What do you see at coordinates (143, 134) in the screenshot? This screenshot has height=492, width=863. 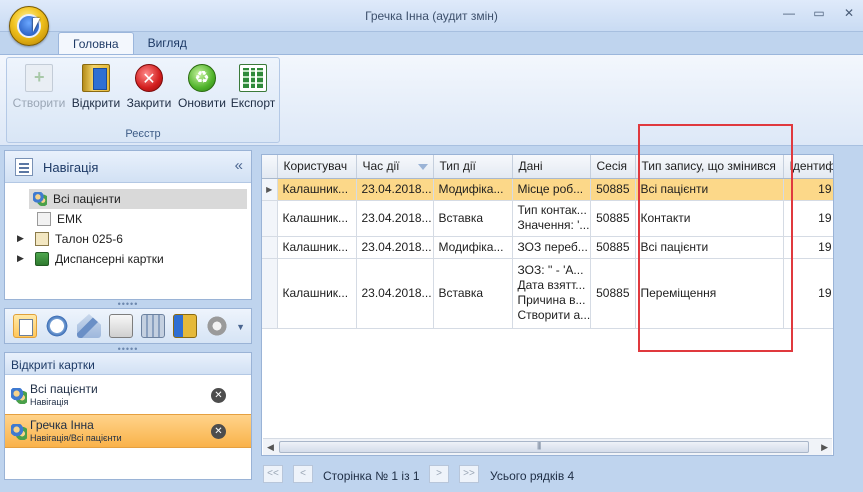 I see `ribbon-group-label: Реєстр` at bounding box center [143, 134].